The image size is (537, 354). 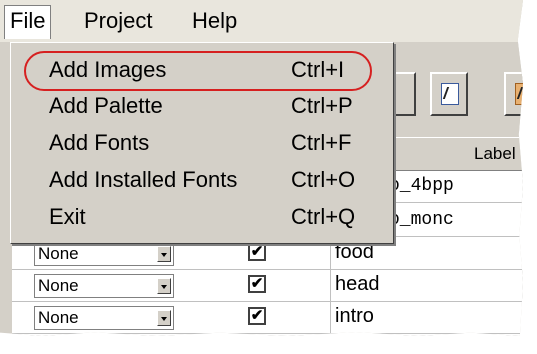 What do you see at coordinates (28, 22) in the screenshot?
I see `menu-file: File` at bounding box center [28, 22].